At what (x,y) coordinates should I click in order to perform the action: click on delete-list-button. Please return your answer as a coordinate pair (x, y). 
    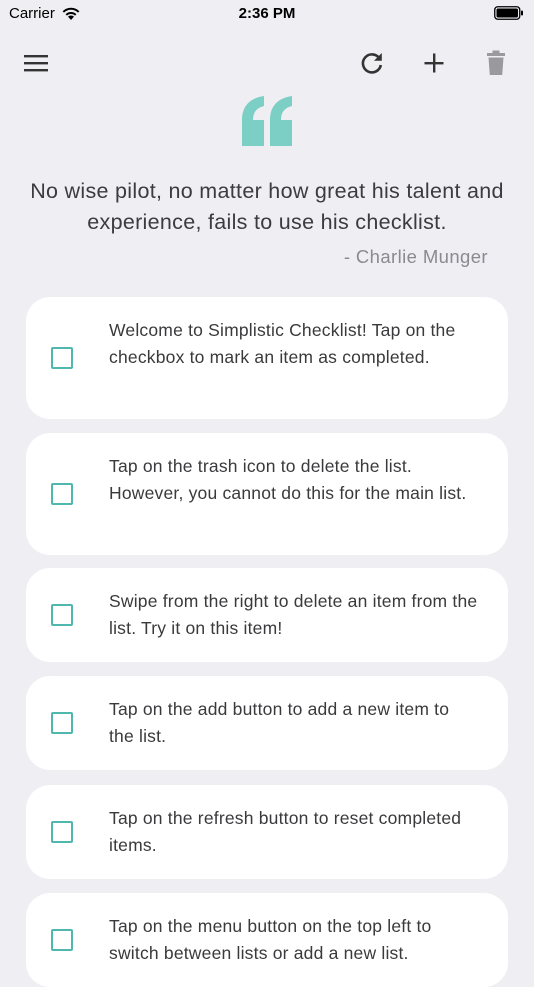
    Looking at the image, I should click on (496, 63).